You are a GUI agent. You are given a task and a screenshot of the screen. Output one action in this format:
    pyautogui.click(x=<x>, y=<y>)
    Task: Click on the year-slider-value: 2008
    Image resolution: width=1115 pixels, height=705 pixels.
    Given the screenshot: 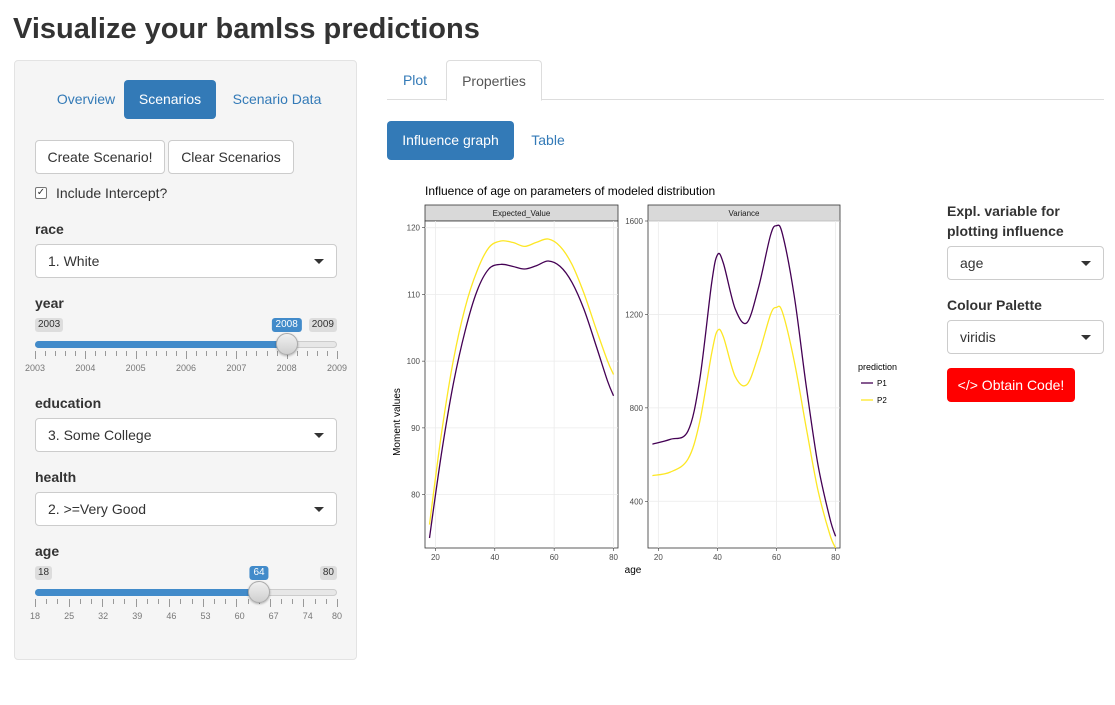 What is the action you would take?
    pyautogui.click(x=286, y=325)
    